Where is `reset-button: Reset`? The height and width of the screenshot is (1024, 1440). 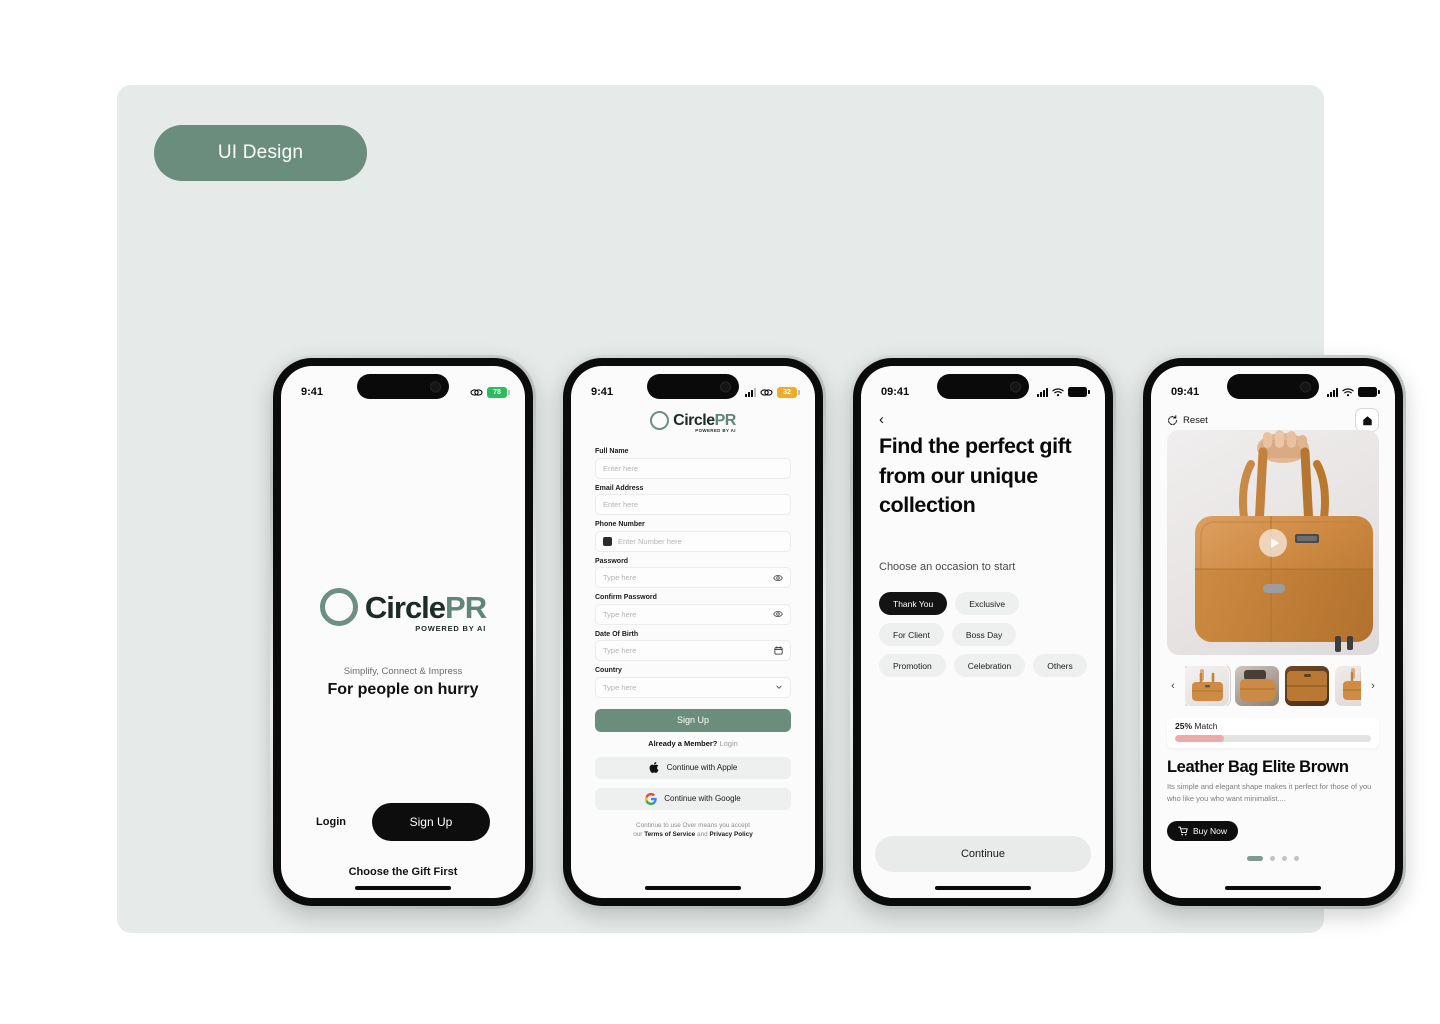
reset-button: Reset is located at coordinates (1187, 420).